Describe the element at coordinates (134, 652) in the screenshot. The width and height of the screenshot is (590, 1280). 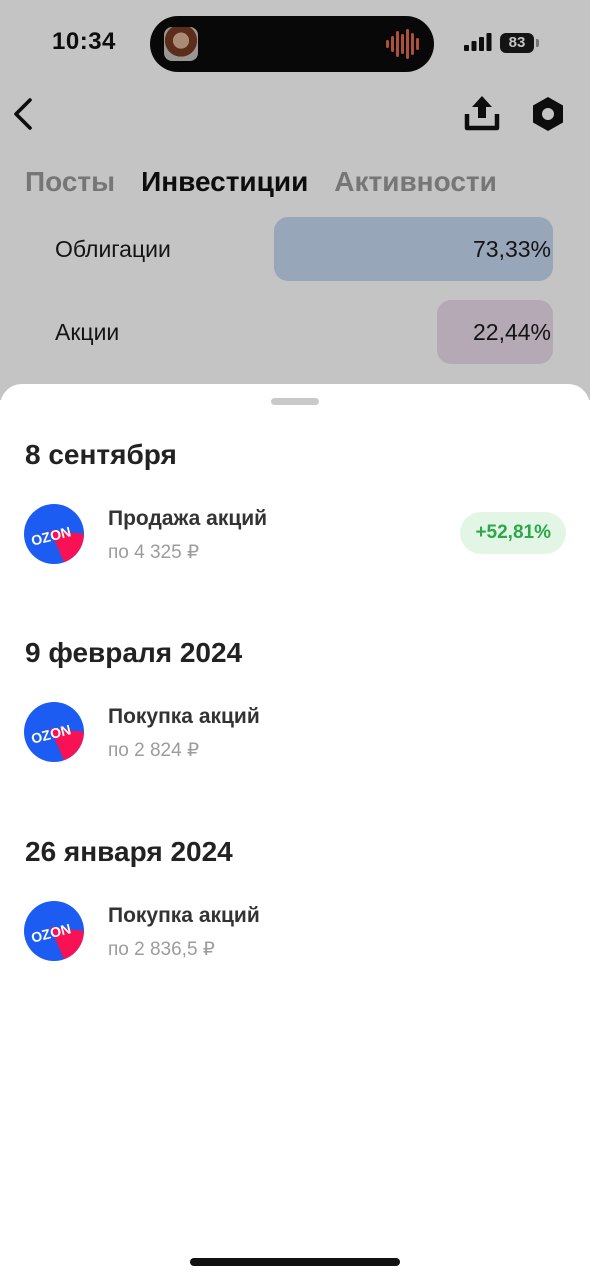
I see `operations-date-heading: 9 февраля 2024` at that location.